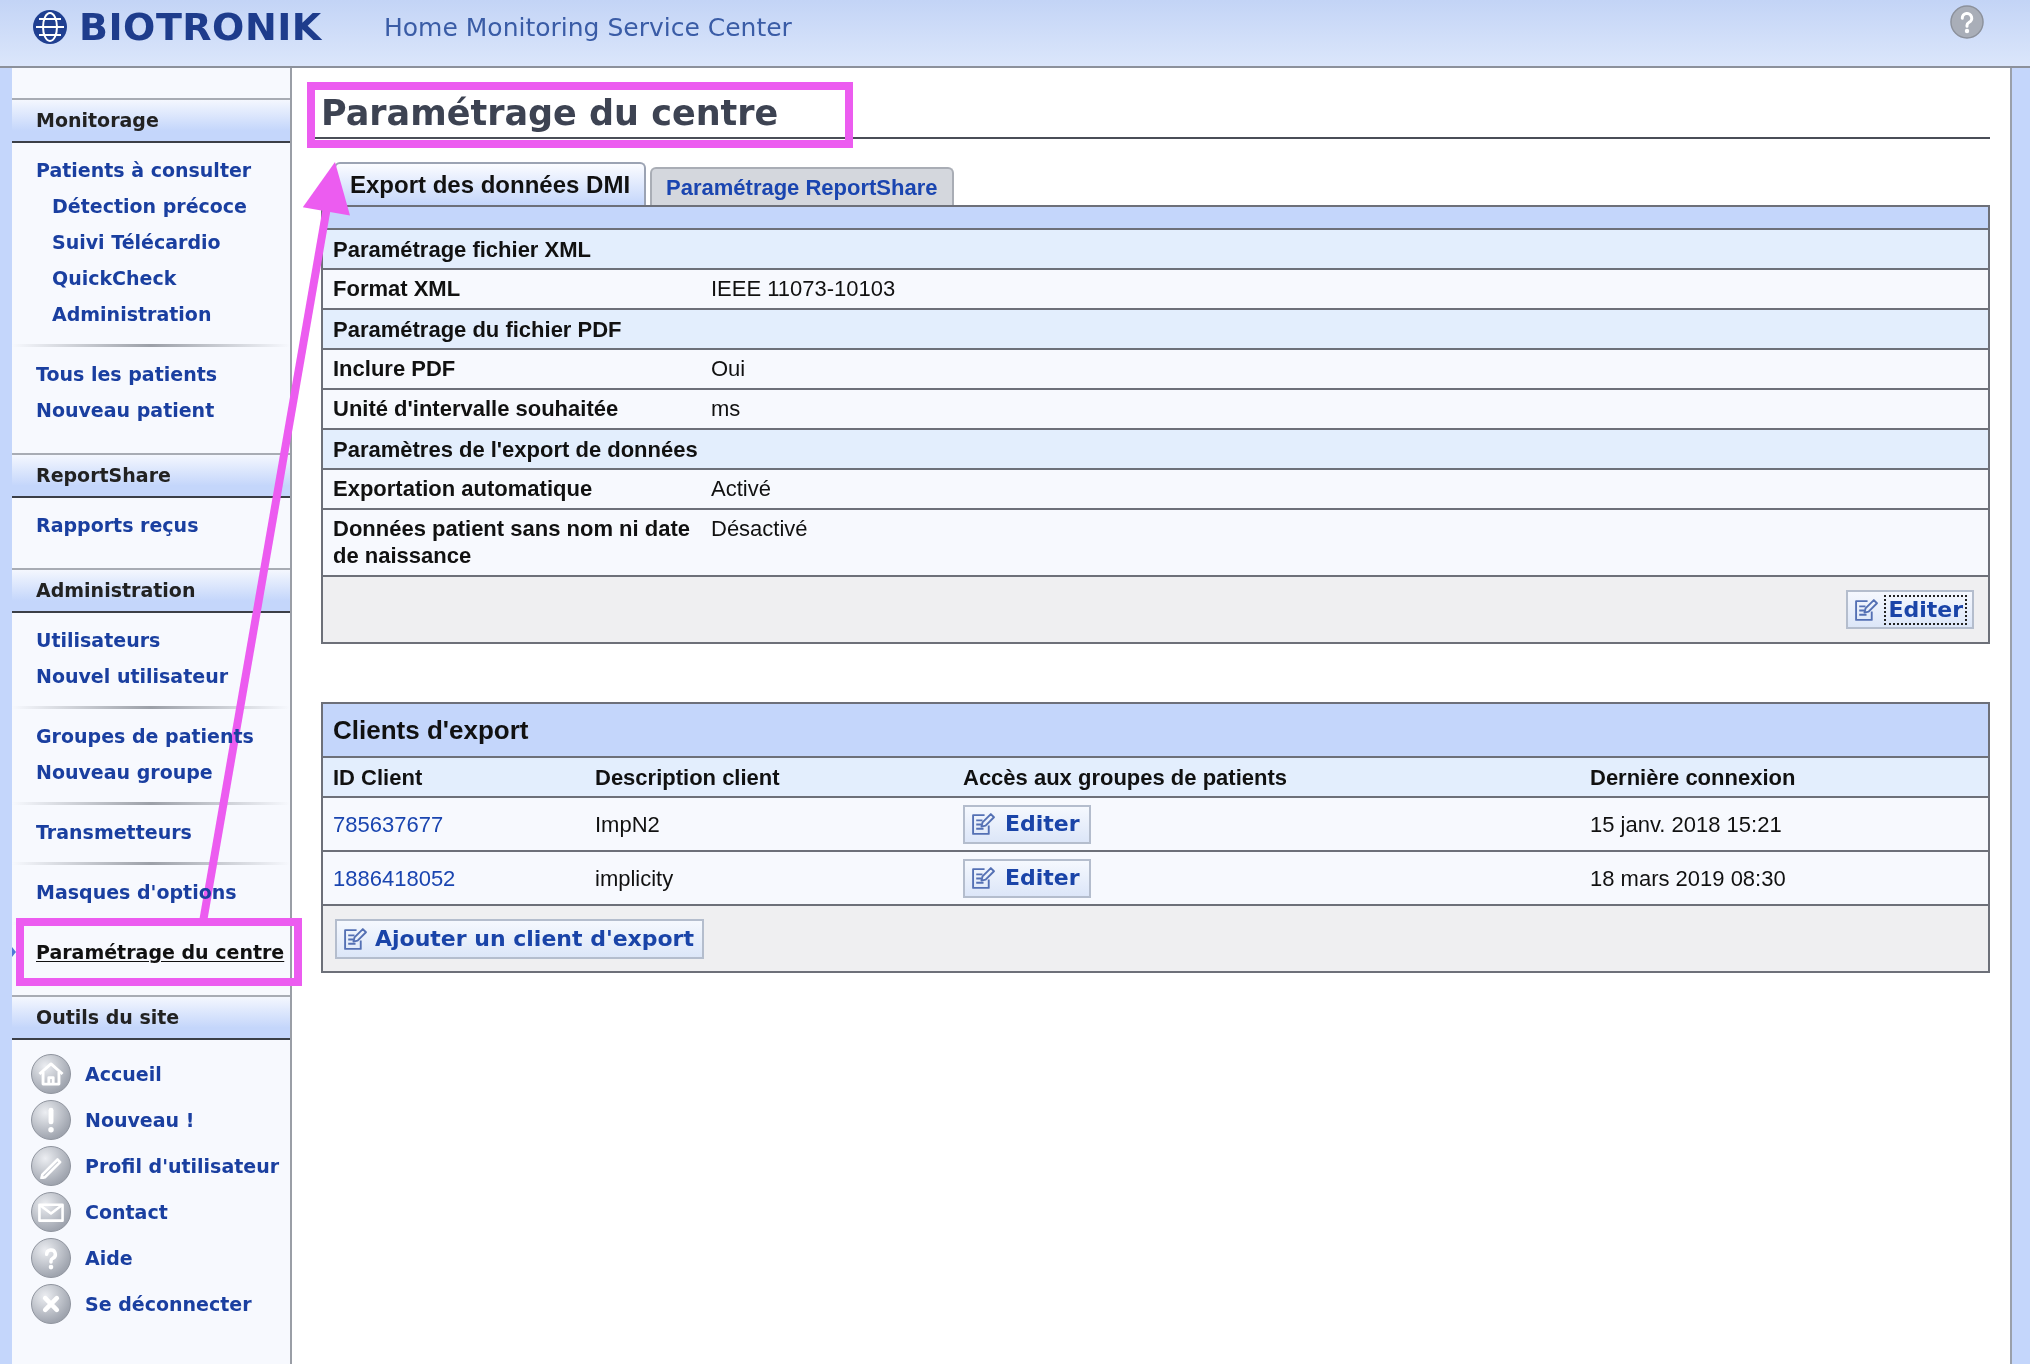  Describe the element at coordinates (51, 1212) in the screenshot. I see `envelope-icon` at that location.